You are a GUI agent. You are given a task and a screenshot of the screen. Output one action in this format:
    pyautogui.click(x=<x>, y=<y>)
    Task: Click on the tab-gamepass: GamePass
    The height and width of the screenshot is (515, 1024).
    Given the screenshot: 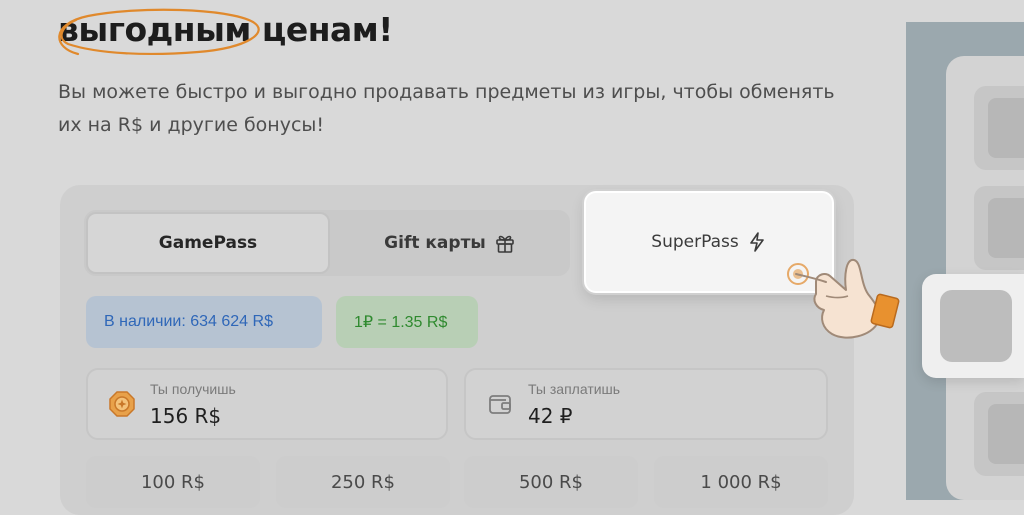 What is the action you would take?
    pyautogui.click(x=208, y=243)
    